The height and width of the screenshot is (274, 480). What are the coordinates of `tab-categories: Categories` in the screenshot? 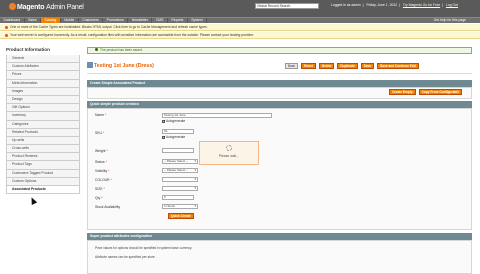 It's located at (43, 124).